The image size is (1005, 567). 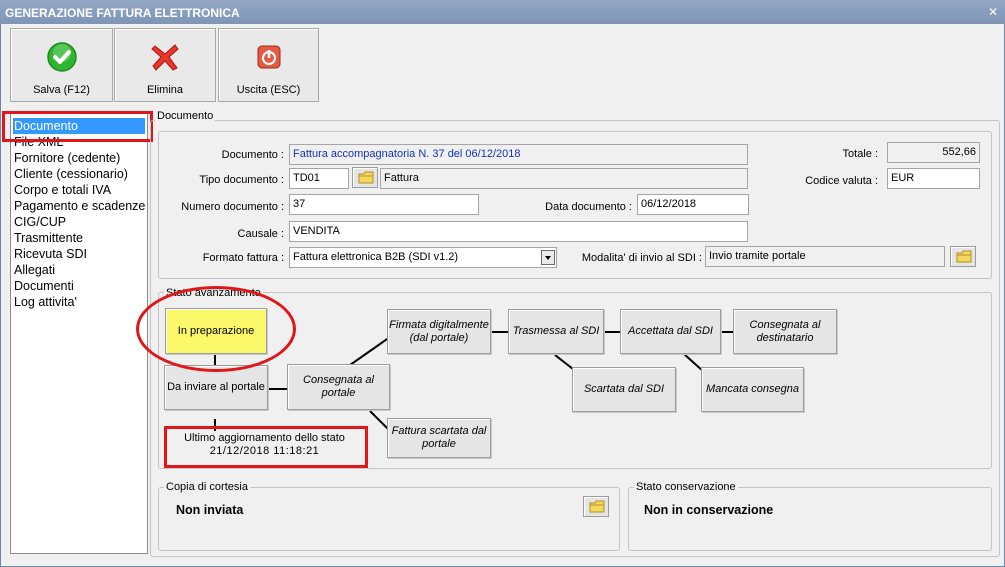 What do you see at coordinates (693, 204) in the screenshot?
I see `data-documento-field: 06/12/2018` at bounding box center [693, 204].